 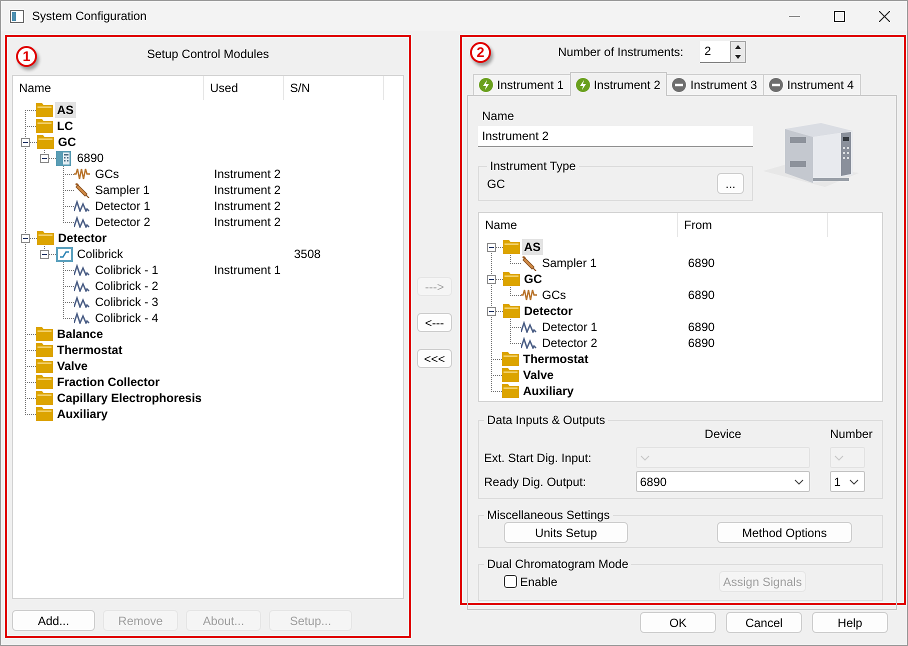 What do you see at coordinates (244, 88) in the screenshot?
I see `column-header: Used` at bounding box center [244, 88].